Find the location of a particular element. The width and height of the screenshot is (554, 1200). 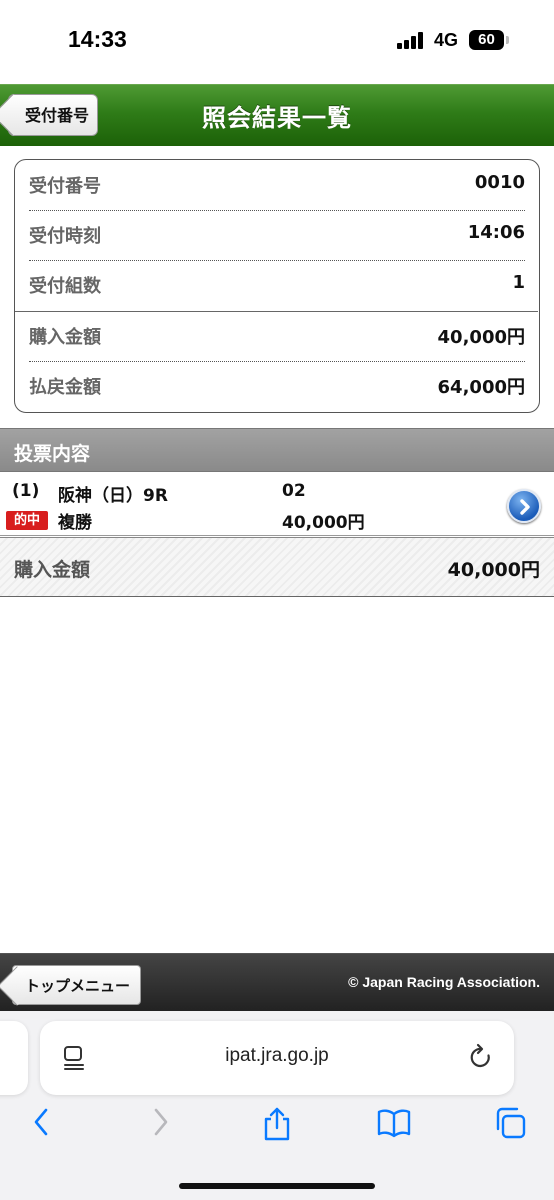

summary-label: 受付番号 is located at coordinates (65, 186).